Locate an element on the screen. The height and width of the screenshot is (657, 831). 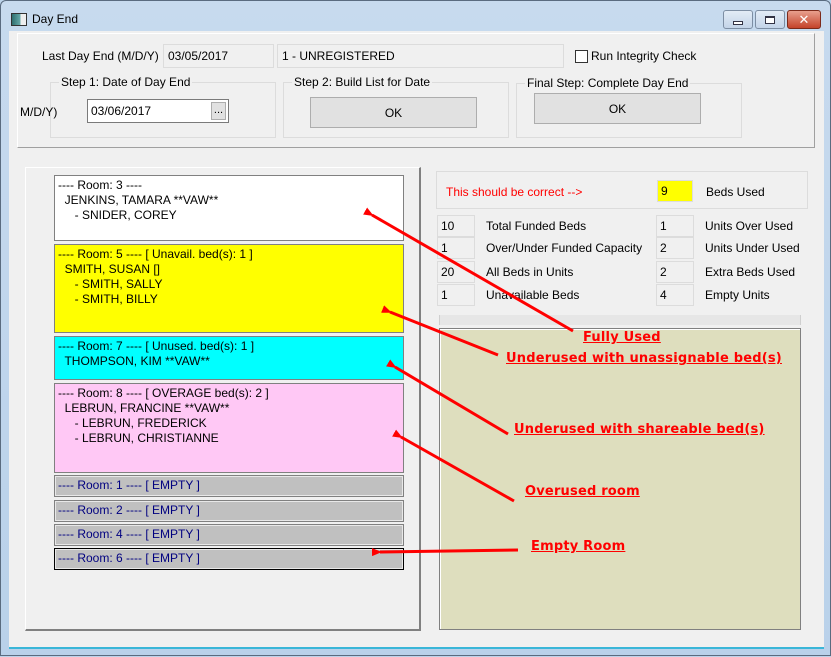
correctness-hint: This should be correct --> is located at coordinates (514, 192).